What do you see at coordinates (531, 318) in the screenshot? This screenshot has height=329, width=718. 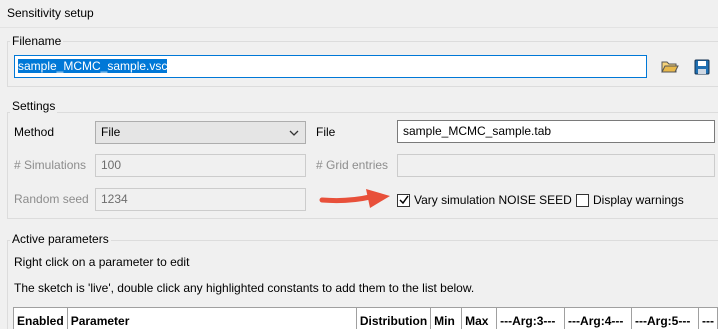 I see `column-header-arg3: ---Arg:3---` at bounding box center [531, 318].